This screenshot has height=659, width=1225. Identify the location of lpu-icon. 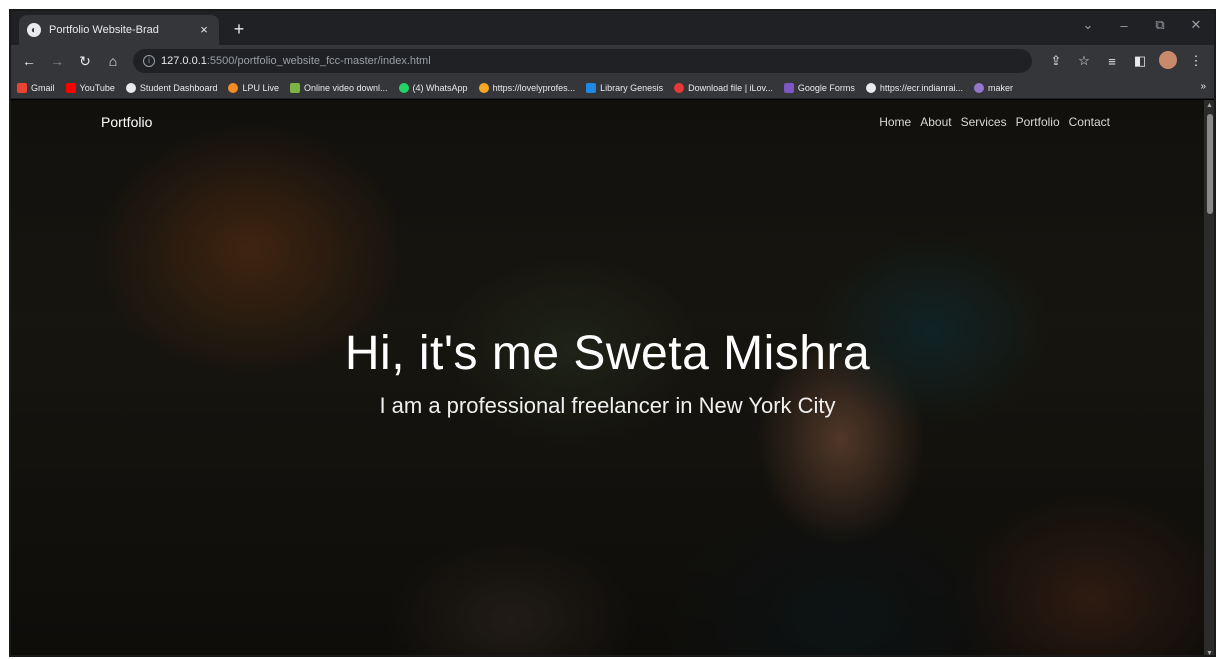
(233, 87).